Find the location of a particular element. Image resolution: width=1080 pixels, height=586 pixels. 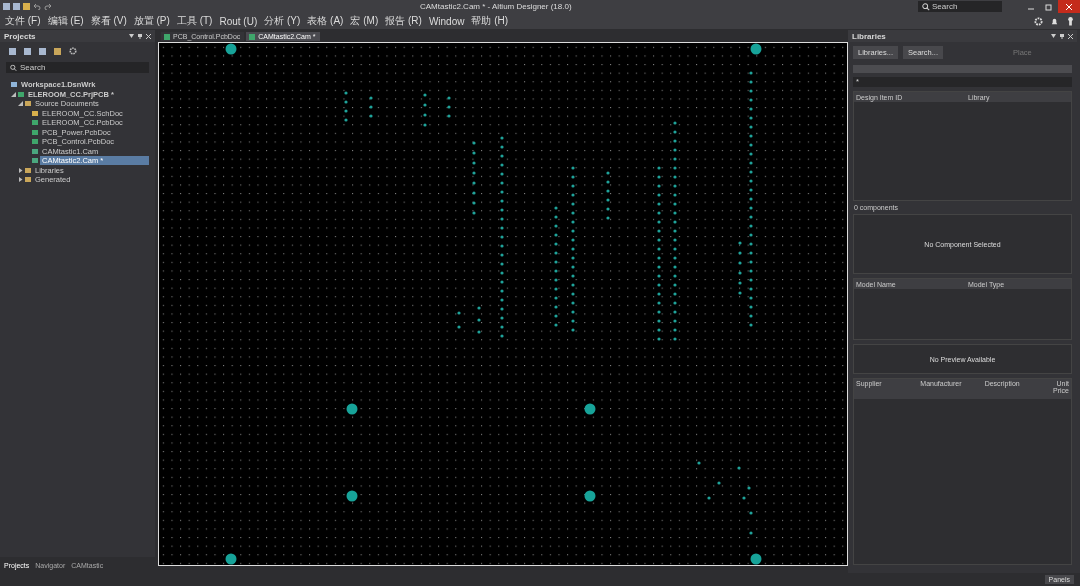

redo-icon is located at coordinates (48, 6).